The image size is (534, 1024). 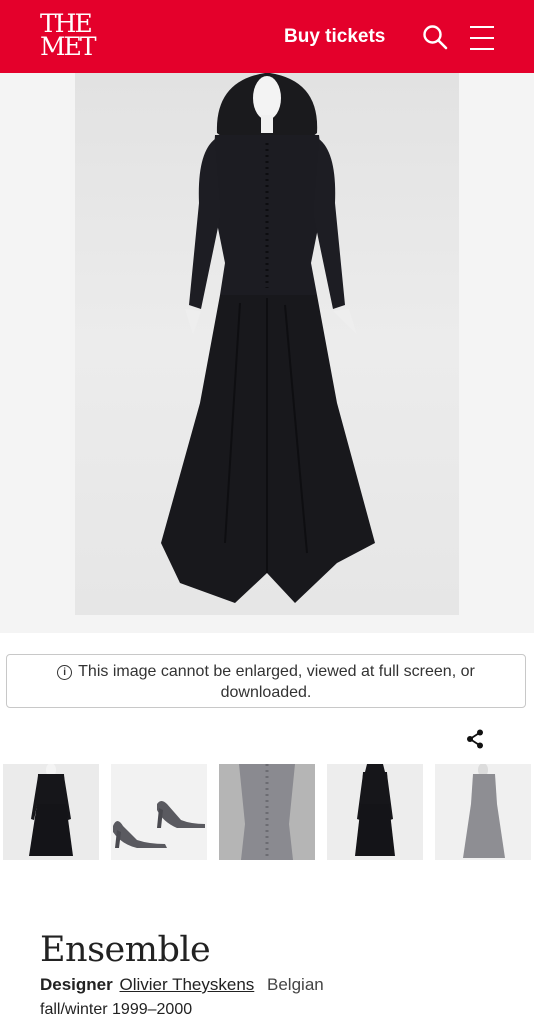 I want to click on thumbnail-side, so click(x=483, y=812).